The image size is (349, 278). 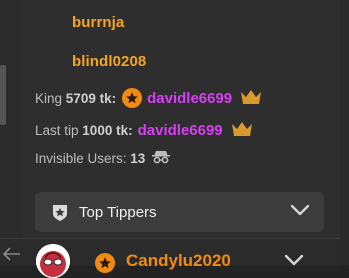 What do you see at coordinates (344, 132) in the screenshot?
I see `right-edge` at bounding box center [344, 132].